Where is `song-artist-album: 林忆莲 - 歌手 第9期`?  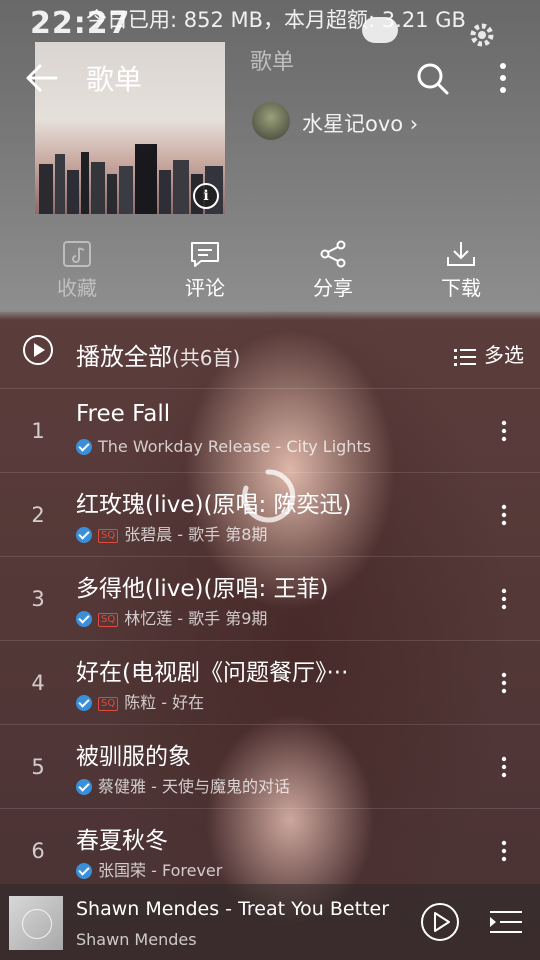
song-artist-album: 林忆莲 - 歌手 第9期 is located at coordinates (196, 618).